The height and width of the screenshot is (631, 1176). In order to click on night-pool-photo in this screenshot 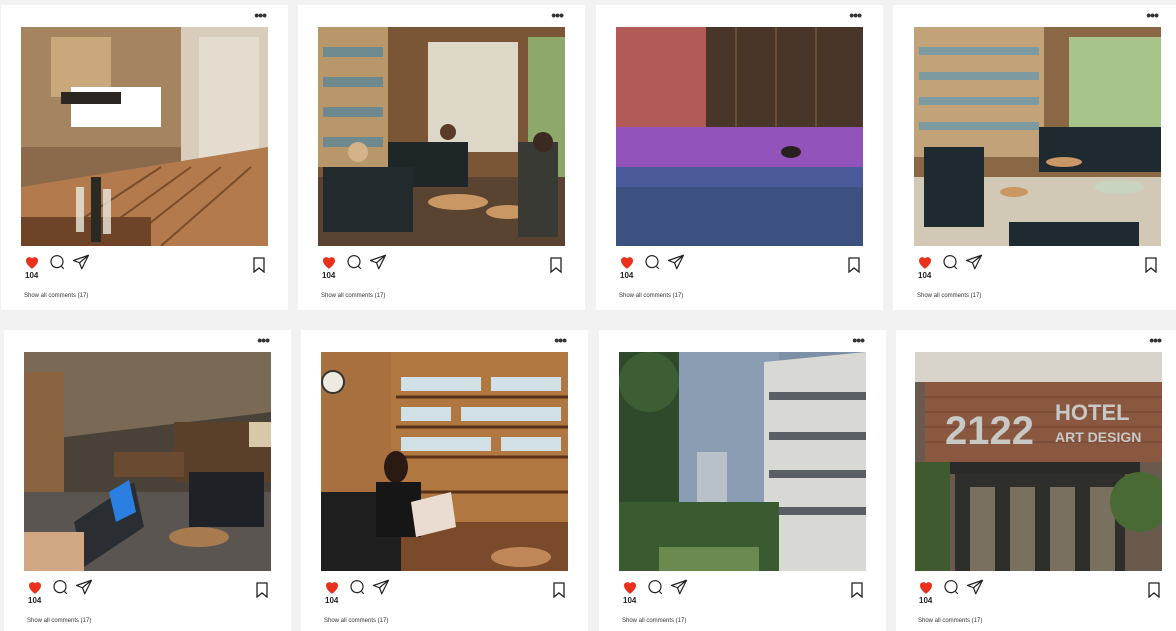, I will do `click(739, 136)`.